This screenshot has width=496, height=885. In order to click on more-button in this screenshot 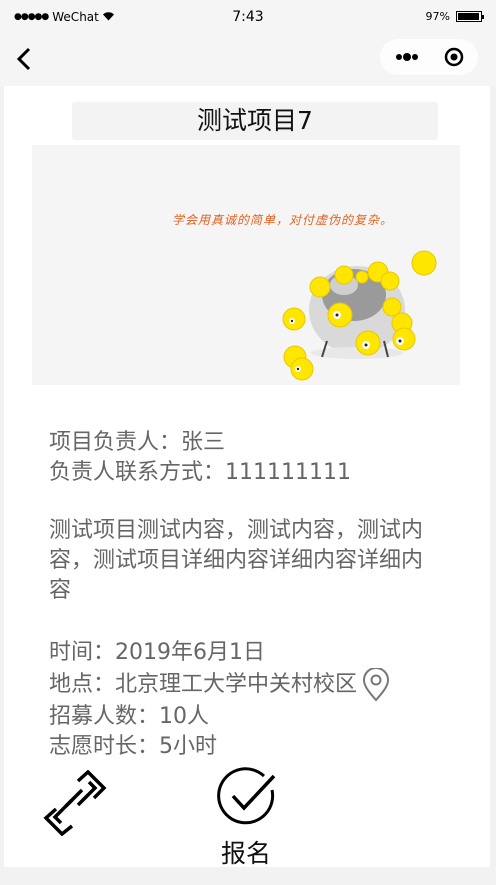, I will do `click(407, 57)`.